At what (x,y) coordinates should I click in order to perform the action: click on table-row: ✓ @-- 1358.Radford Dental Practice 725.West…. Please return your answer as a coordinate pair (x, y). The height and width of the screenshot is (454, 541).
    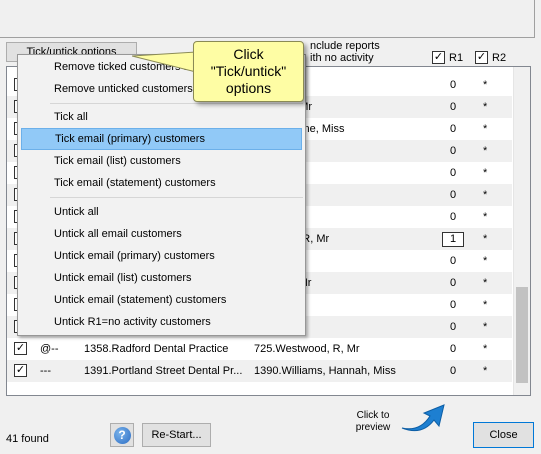
    Looking at the image, I should click on (259, 349).